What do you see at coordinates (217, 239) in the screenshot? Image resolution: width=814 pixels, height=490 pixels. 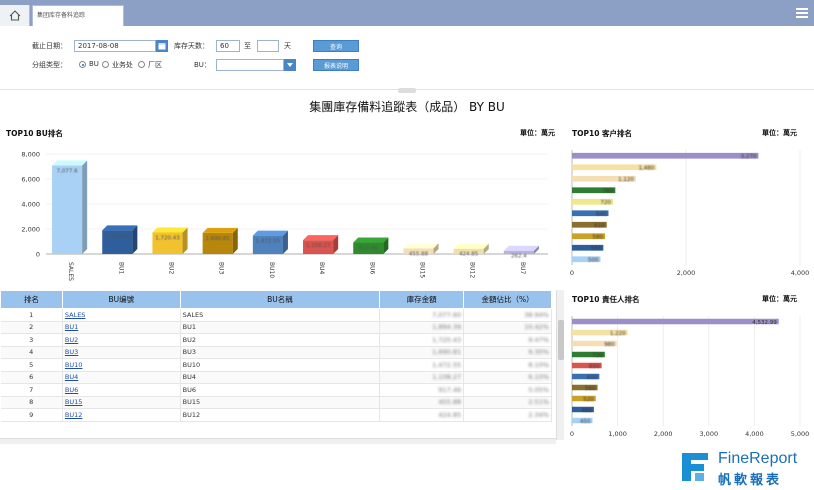 I see `data-label: 1,690.81` at bounding box center [217, 239].